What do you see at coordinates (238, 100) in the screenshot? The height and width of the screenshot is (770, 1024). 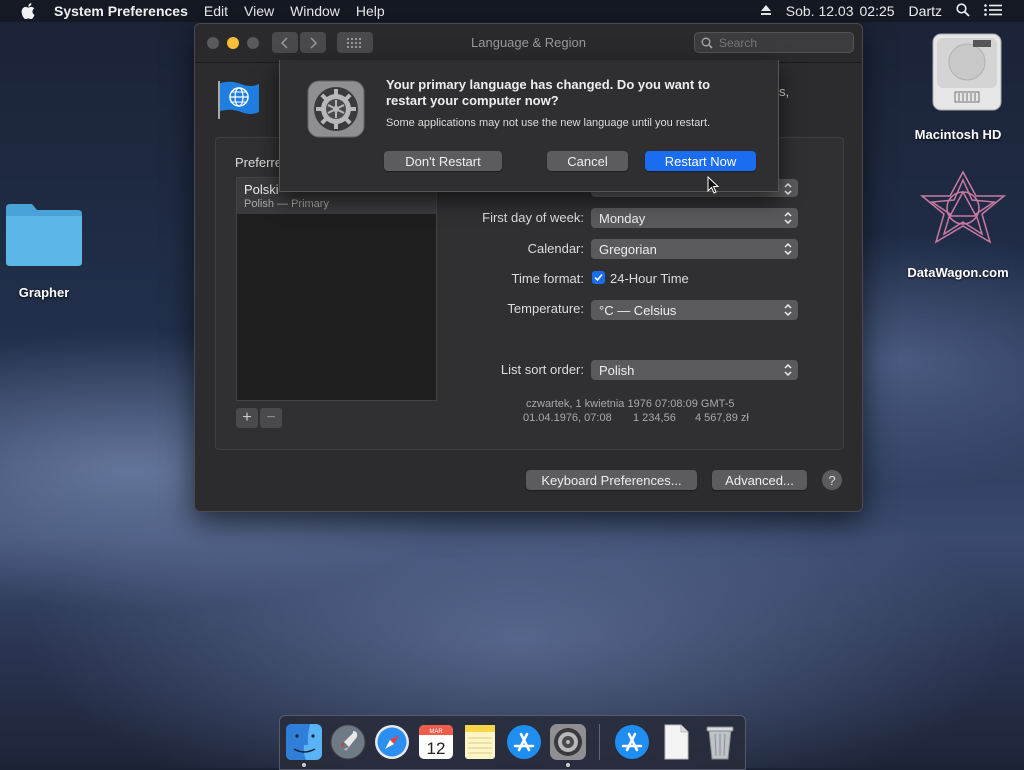 I see `language-region-flag-icon` at bounding box center [238, 100].